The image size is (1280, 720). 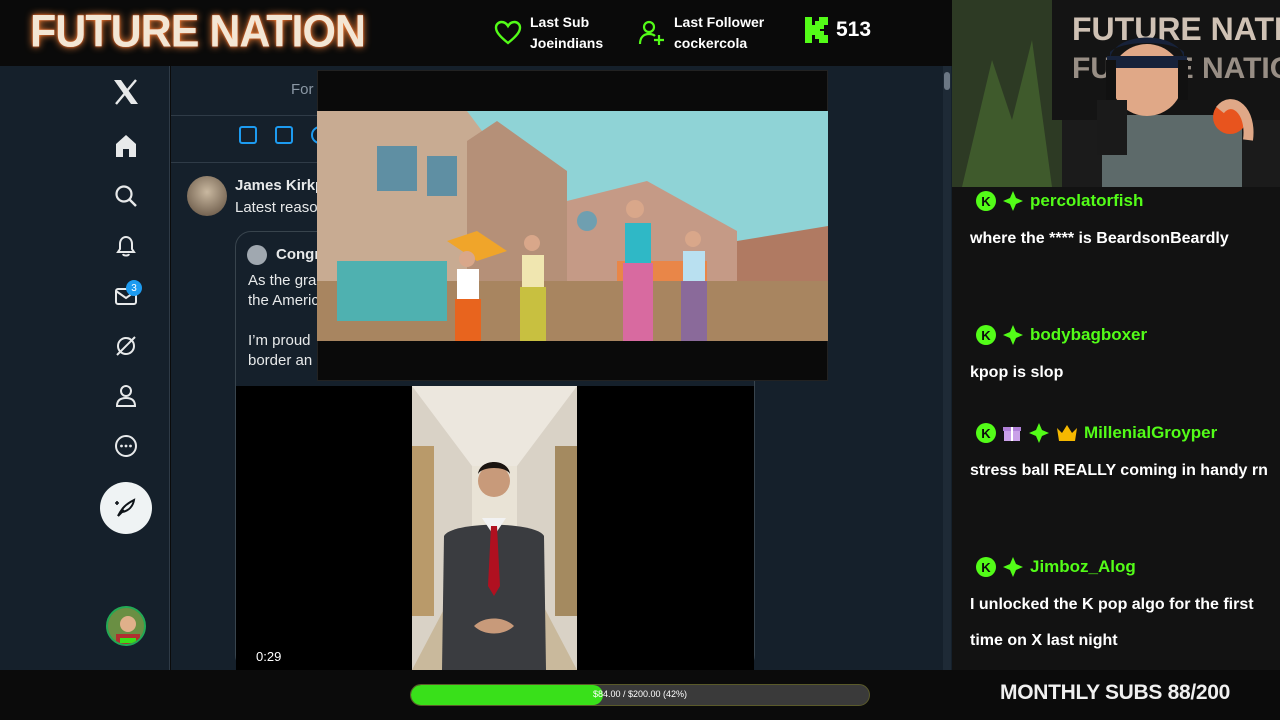 What do you see at coordinates (126, 346) in the screenshot?
I see `grok-icon` at bounding box center [126, 346].